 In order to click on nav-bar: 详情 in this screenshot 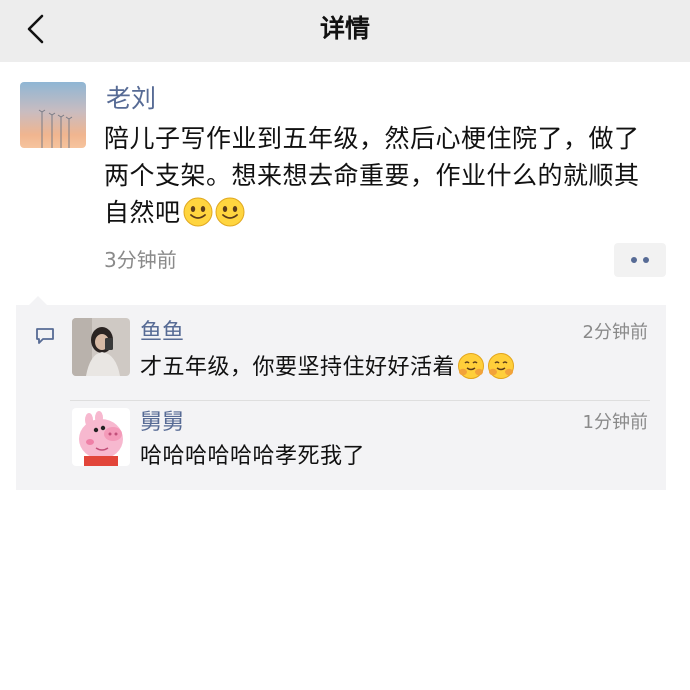, I will do `click(345, 31)`.